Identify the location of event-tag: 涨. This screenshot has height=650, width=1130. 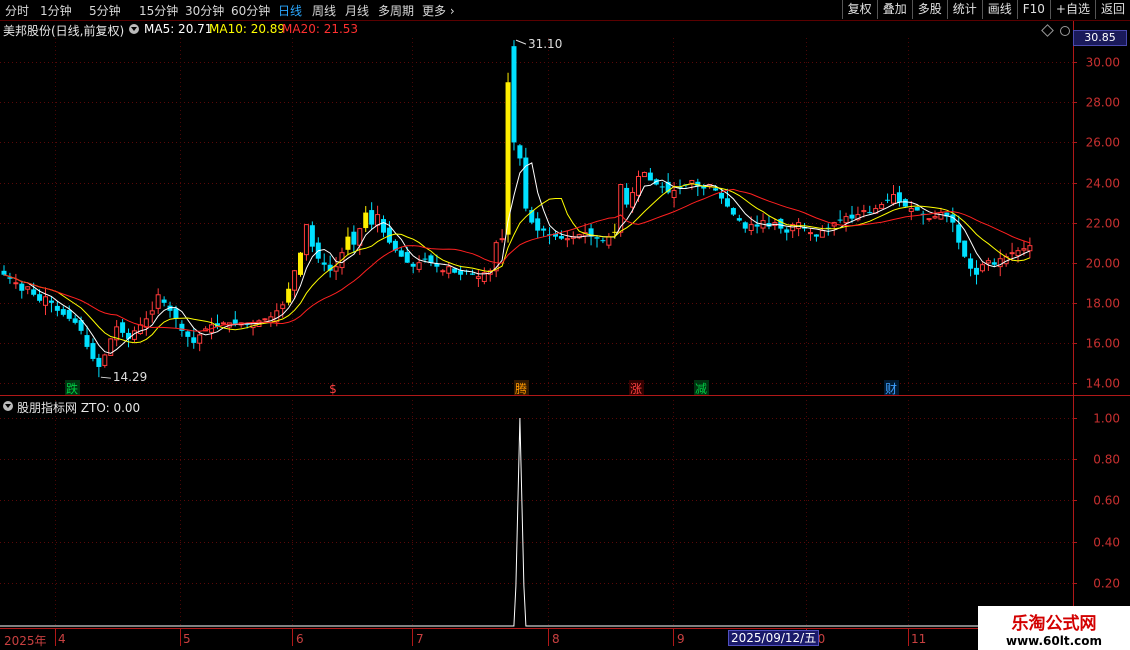
(636, 388).